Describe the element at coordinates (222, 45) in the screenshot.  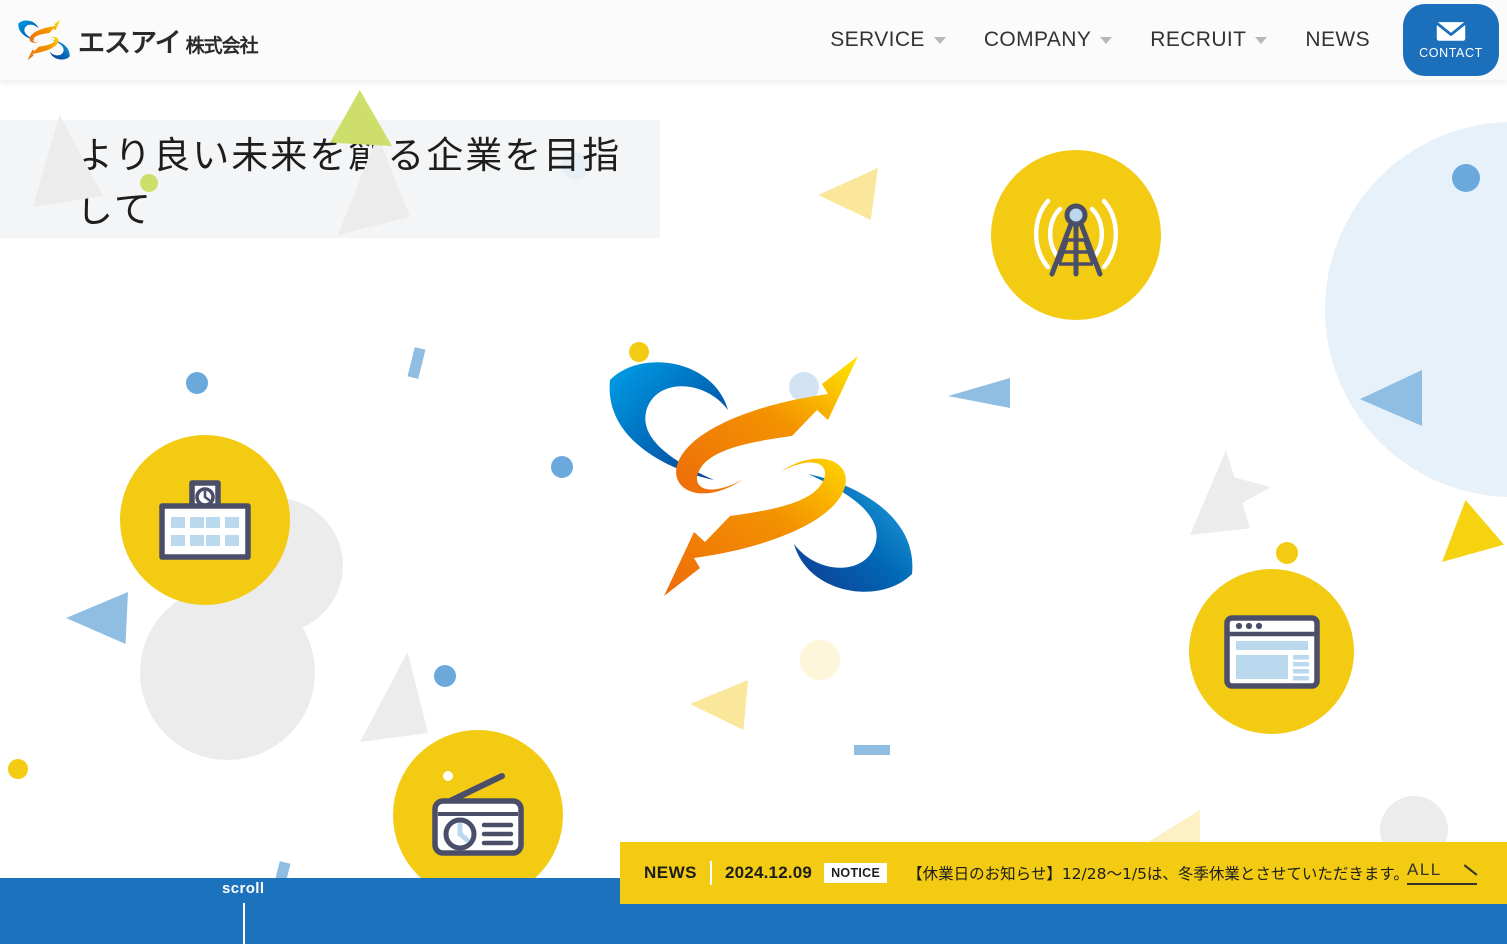
I see `brand-name-suffix: 株式会社` at that location.